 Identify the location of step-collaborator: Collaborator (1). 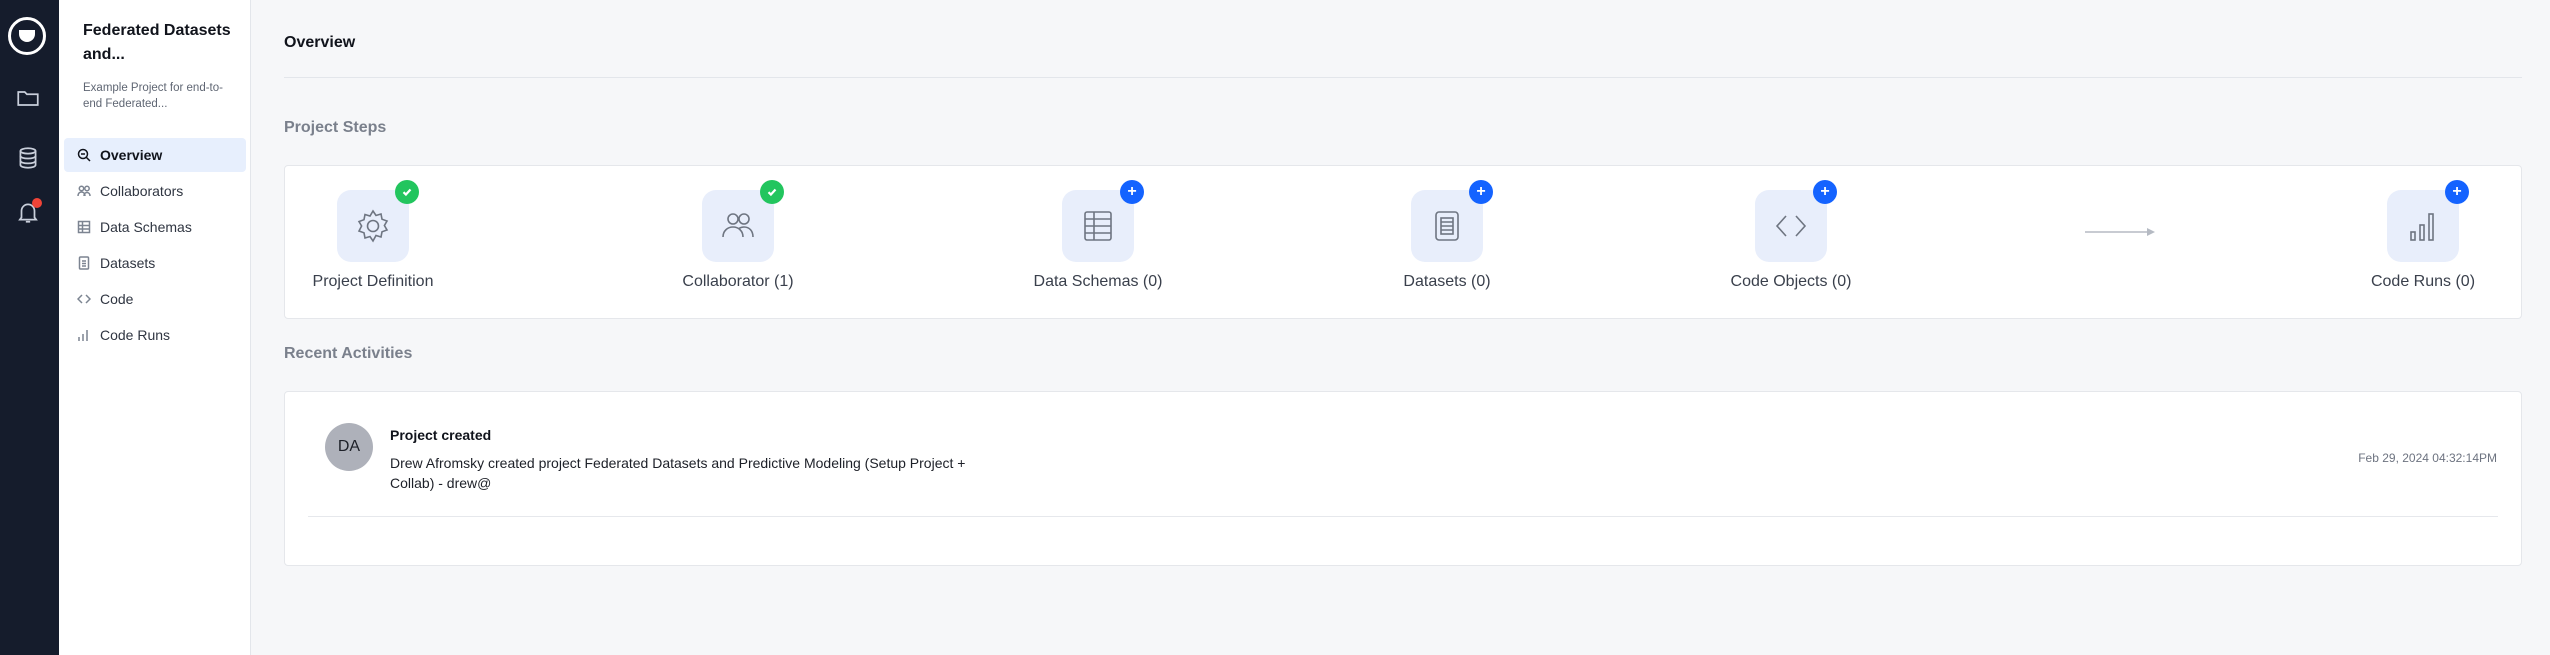
(738, 235).